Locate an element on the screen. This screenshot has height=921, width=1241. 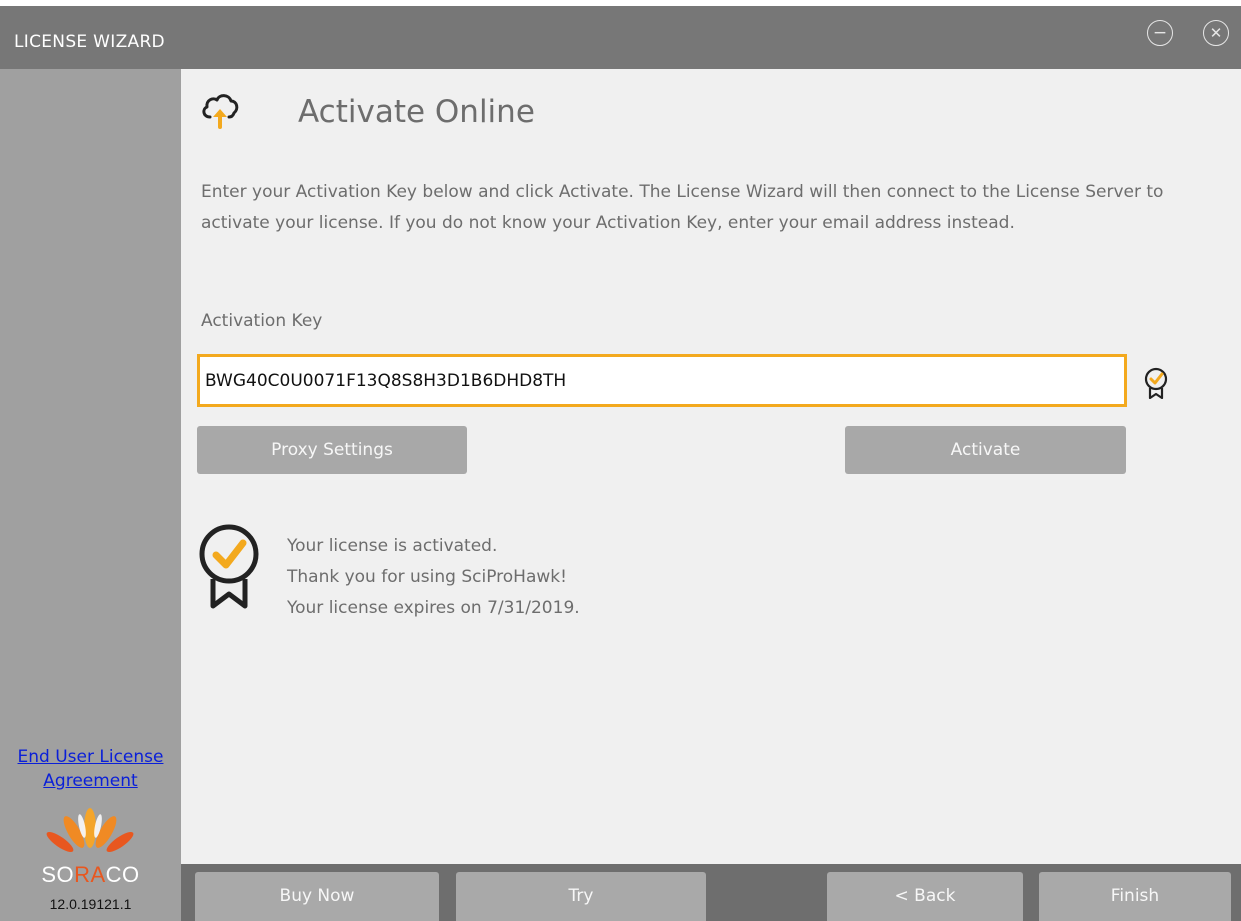
verified-badge-icon is located at coordinates (1156, 383).